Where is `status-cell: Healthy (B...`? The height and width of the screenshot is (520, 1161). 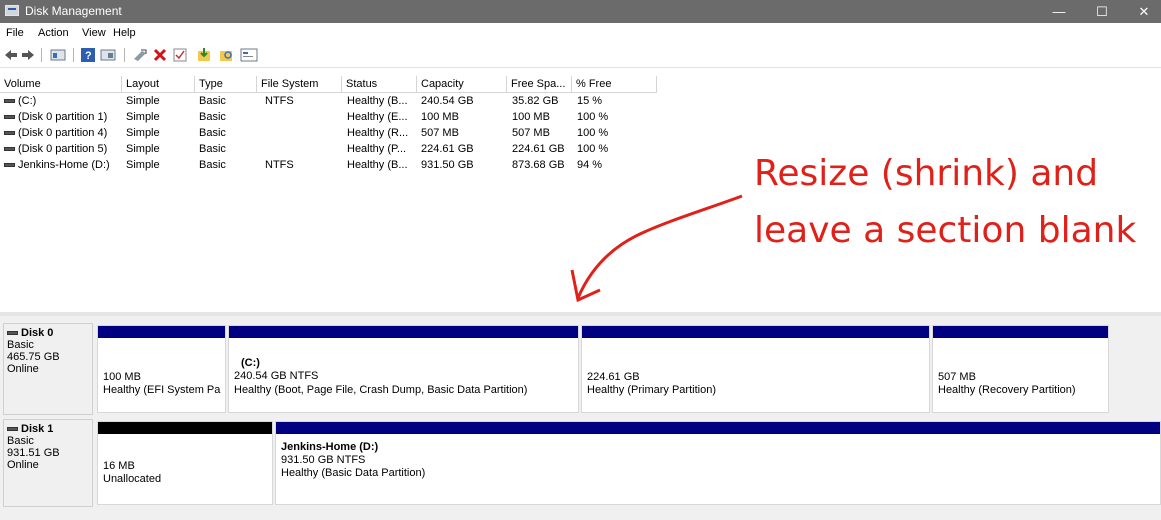
status-cell: Healthy (B... is located at coordinates (377, 101).